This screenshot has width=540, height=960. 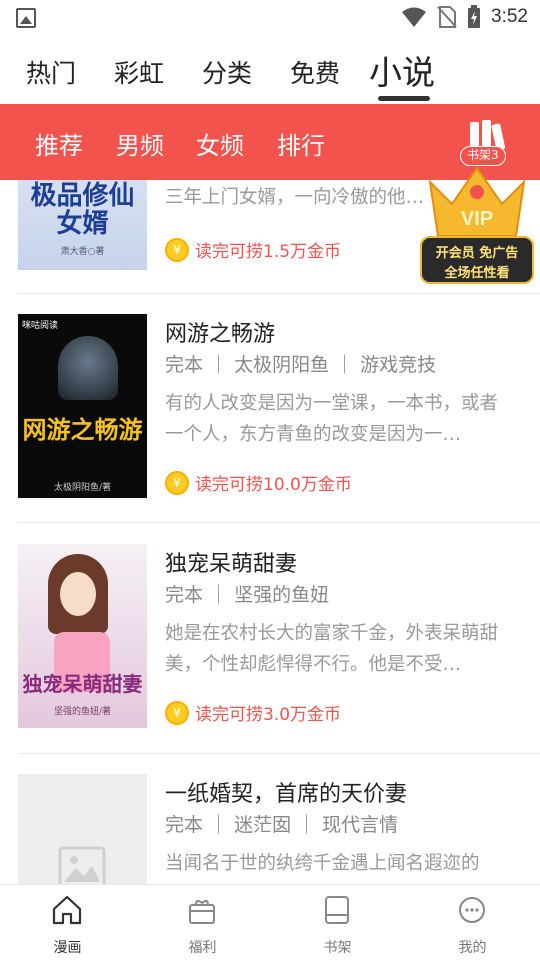 What do you see at coordinates (509, 16) in the screenshot?
I see `status-time: 3:52` at bounding box center [509, 16].